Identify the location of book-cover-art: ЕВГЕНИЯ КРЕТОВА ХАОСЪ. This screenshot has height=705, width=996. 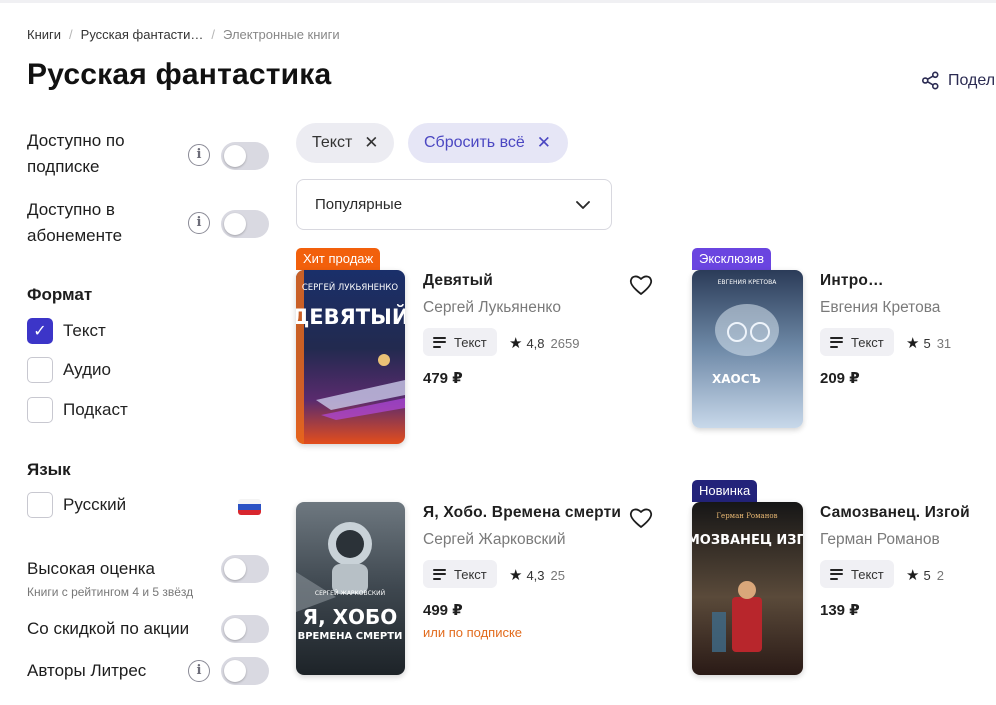
(747, 349).